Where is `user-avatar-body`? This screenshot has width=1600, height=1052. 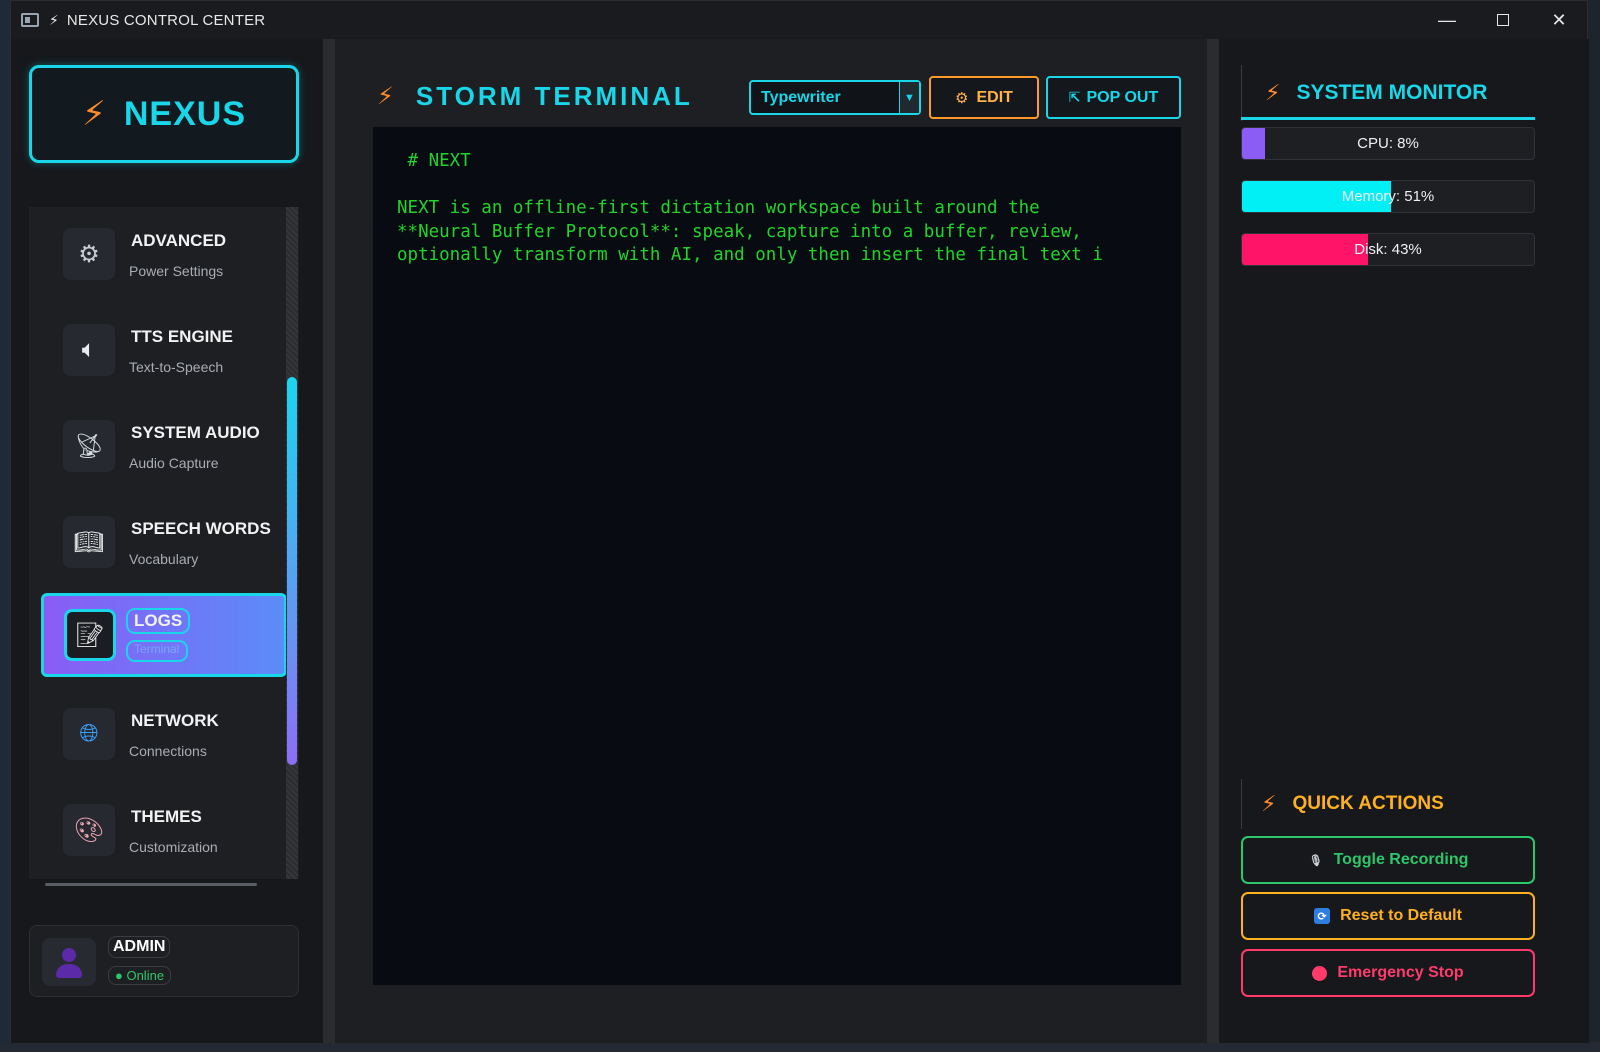
user-avatar-body is located at coordinates (69, 971).